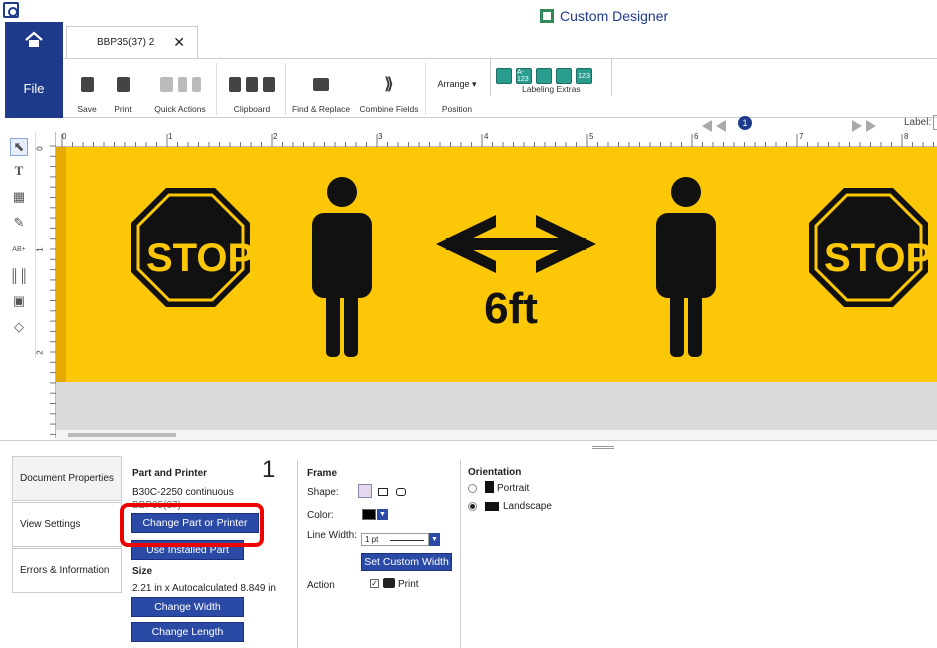 The height and width of the screenshot is (648, 937). Describe the element at coordinates (11, 10) in the screenshot. I see `app-logo-icon` at that location.